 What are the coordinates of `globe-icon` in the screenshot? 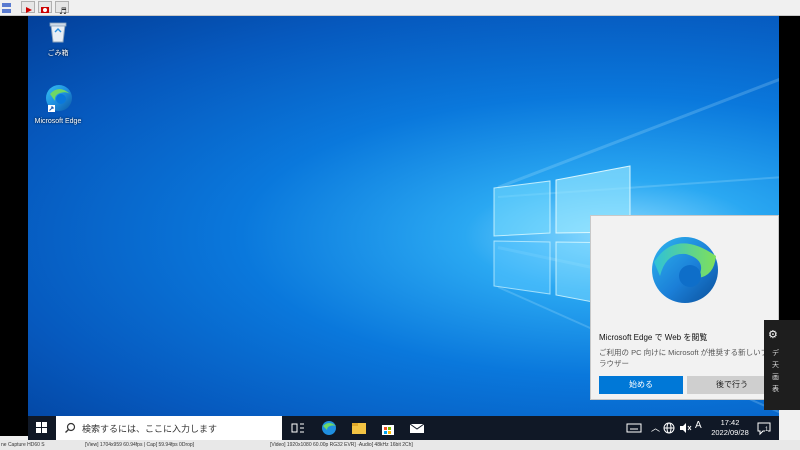 It's located at (669, 428).